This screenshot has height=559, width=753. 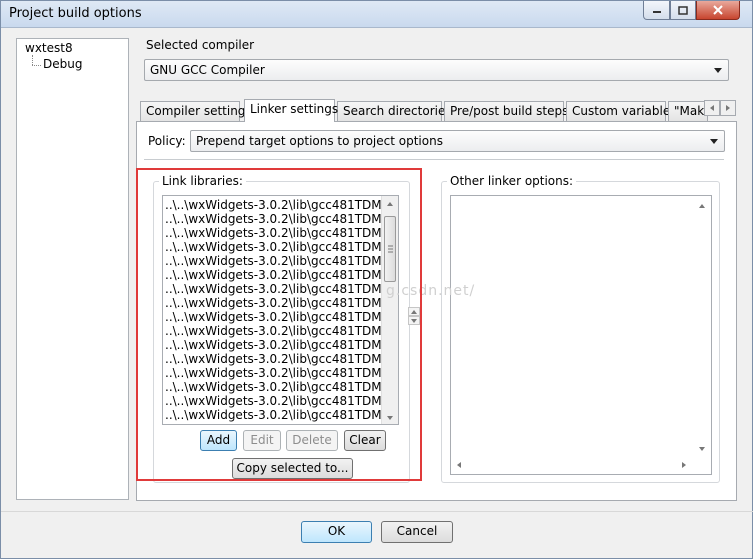 I want to click on cancel-button: Cancel, so click(x=417, y=532).